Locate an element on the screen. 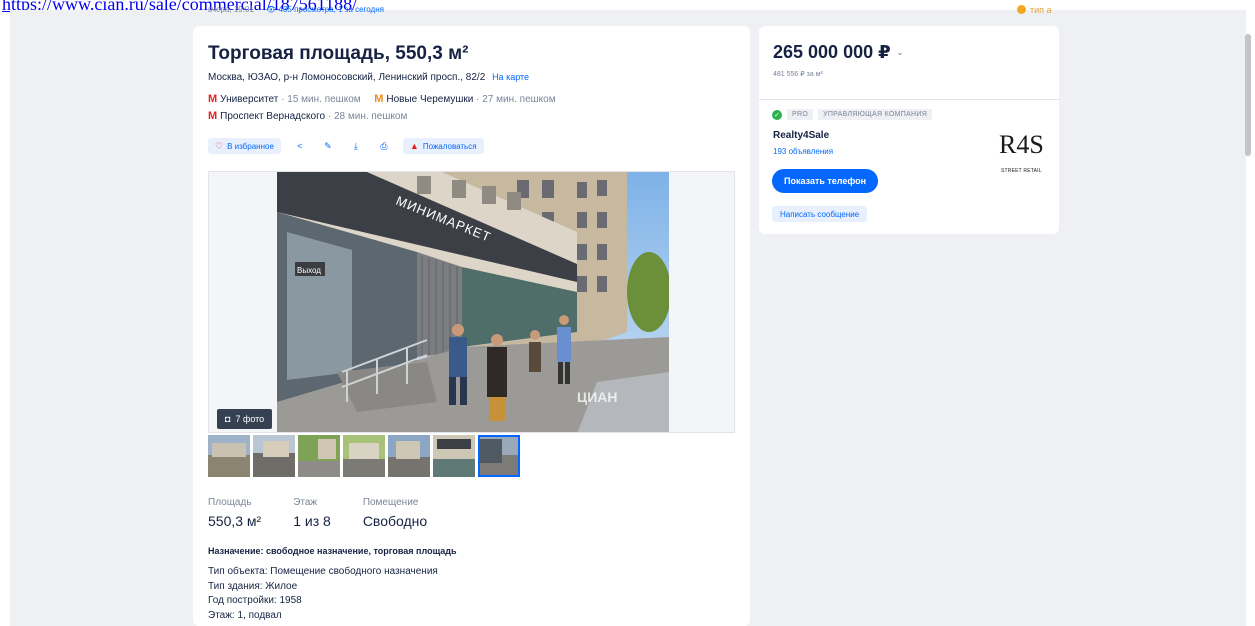 The width and height of the screenshot is (1255, 626). edit-button: ✎ is located at coordinates (328, 146).